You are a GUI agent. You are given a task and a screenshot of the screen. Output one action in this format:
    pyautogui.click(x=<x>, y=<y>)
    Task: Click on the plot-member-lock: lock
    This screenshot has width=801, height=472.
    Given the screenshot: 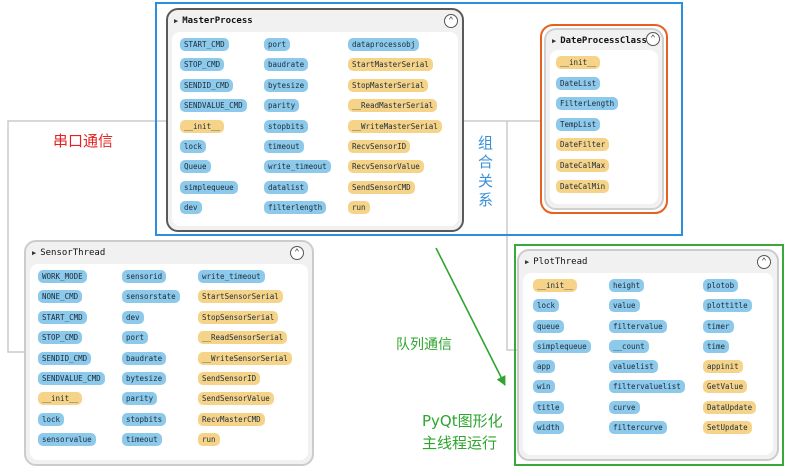 What is the action you would take?
    pyautogui.click(x=546, y=306)
    